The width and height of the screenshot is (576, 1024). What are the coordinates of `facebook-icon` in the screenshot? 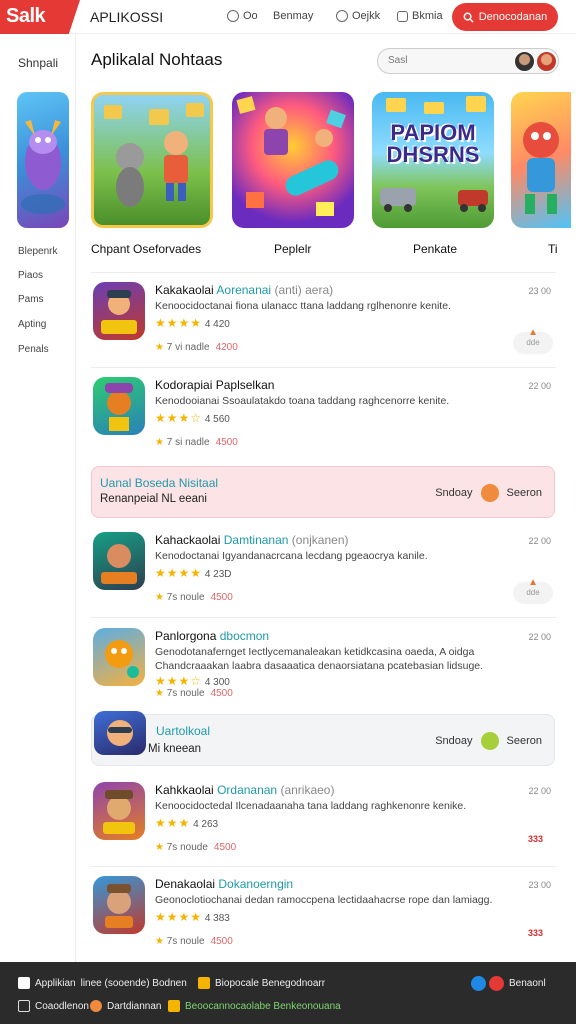 It's located at (478, 983).